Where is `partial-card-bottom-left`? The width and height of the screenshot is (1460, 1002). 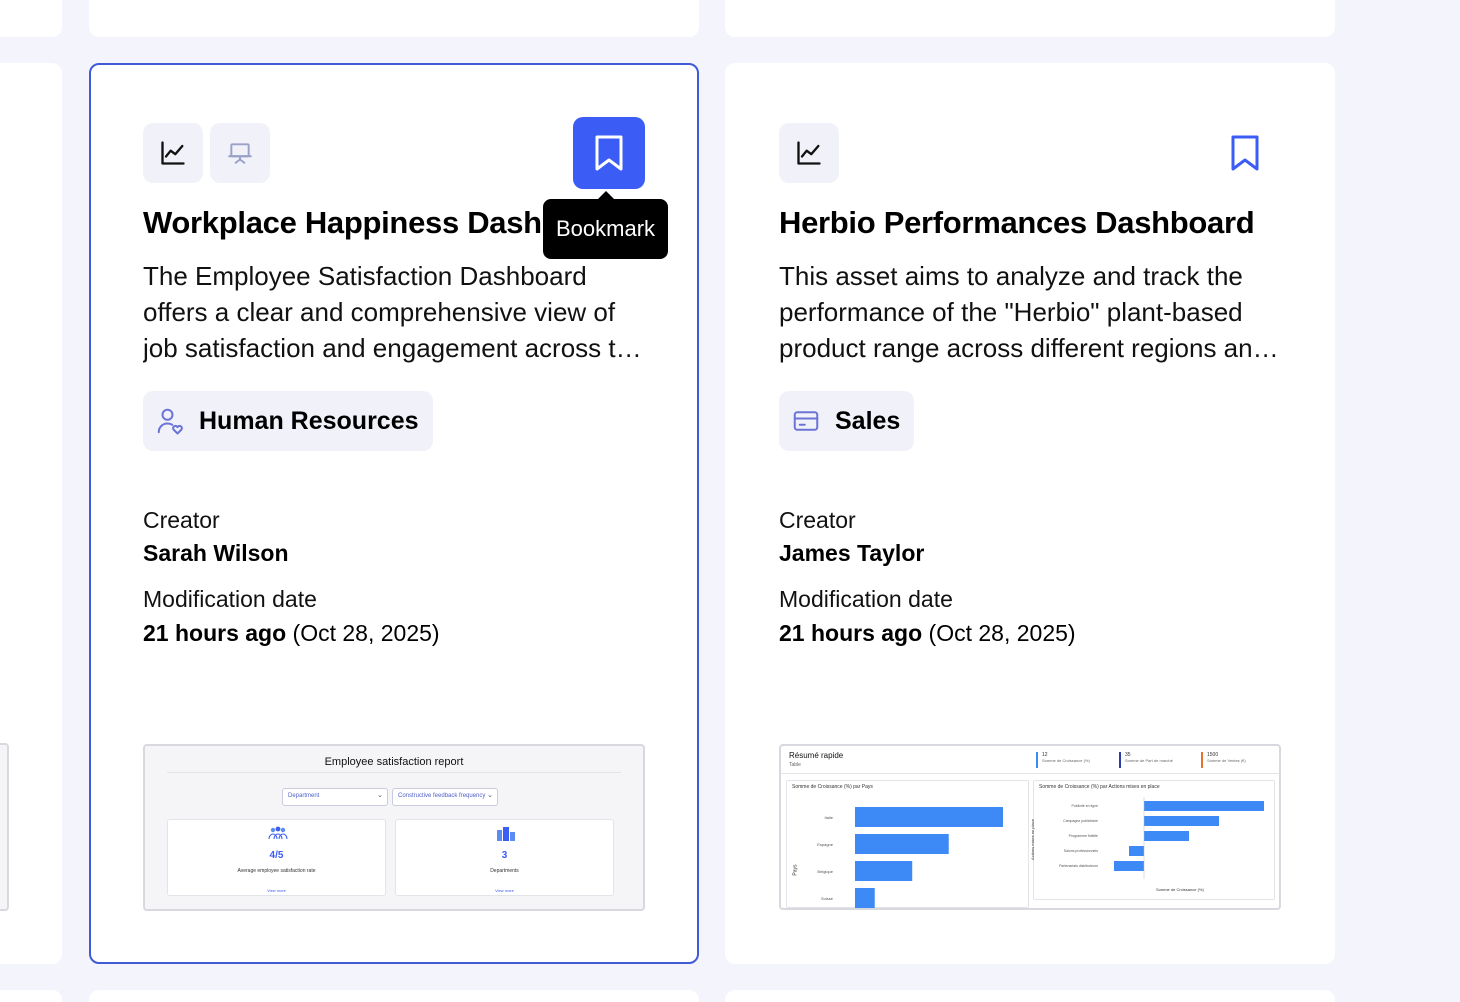 partial-card-bottom-left is located at coordinates (31, 996).